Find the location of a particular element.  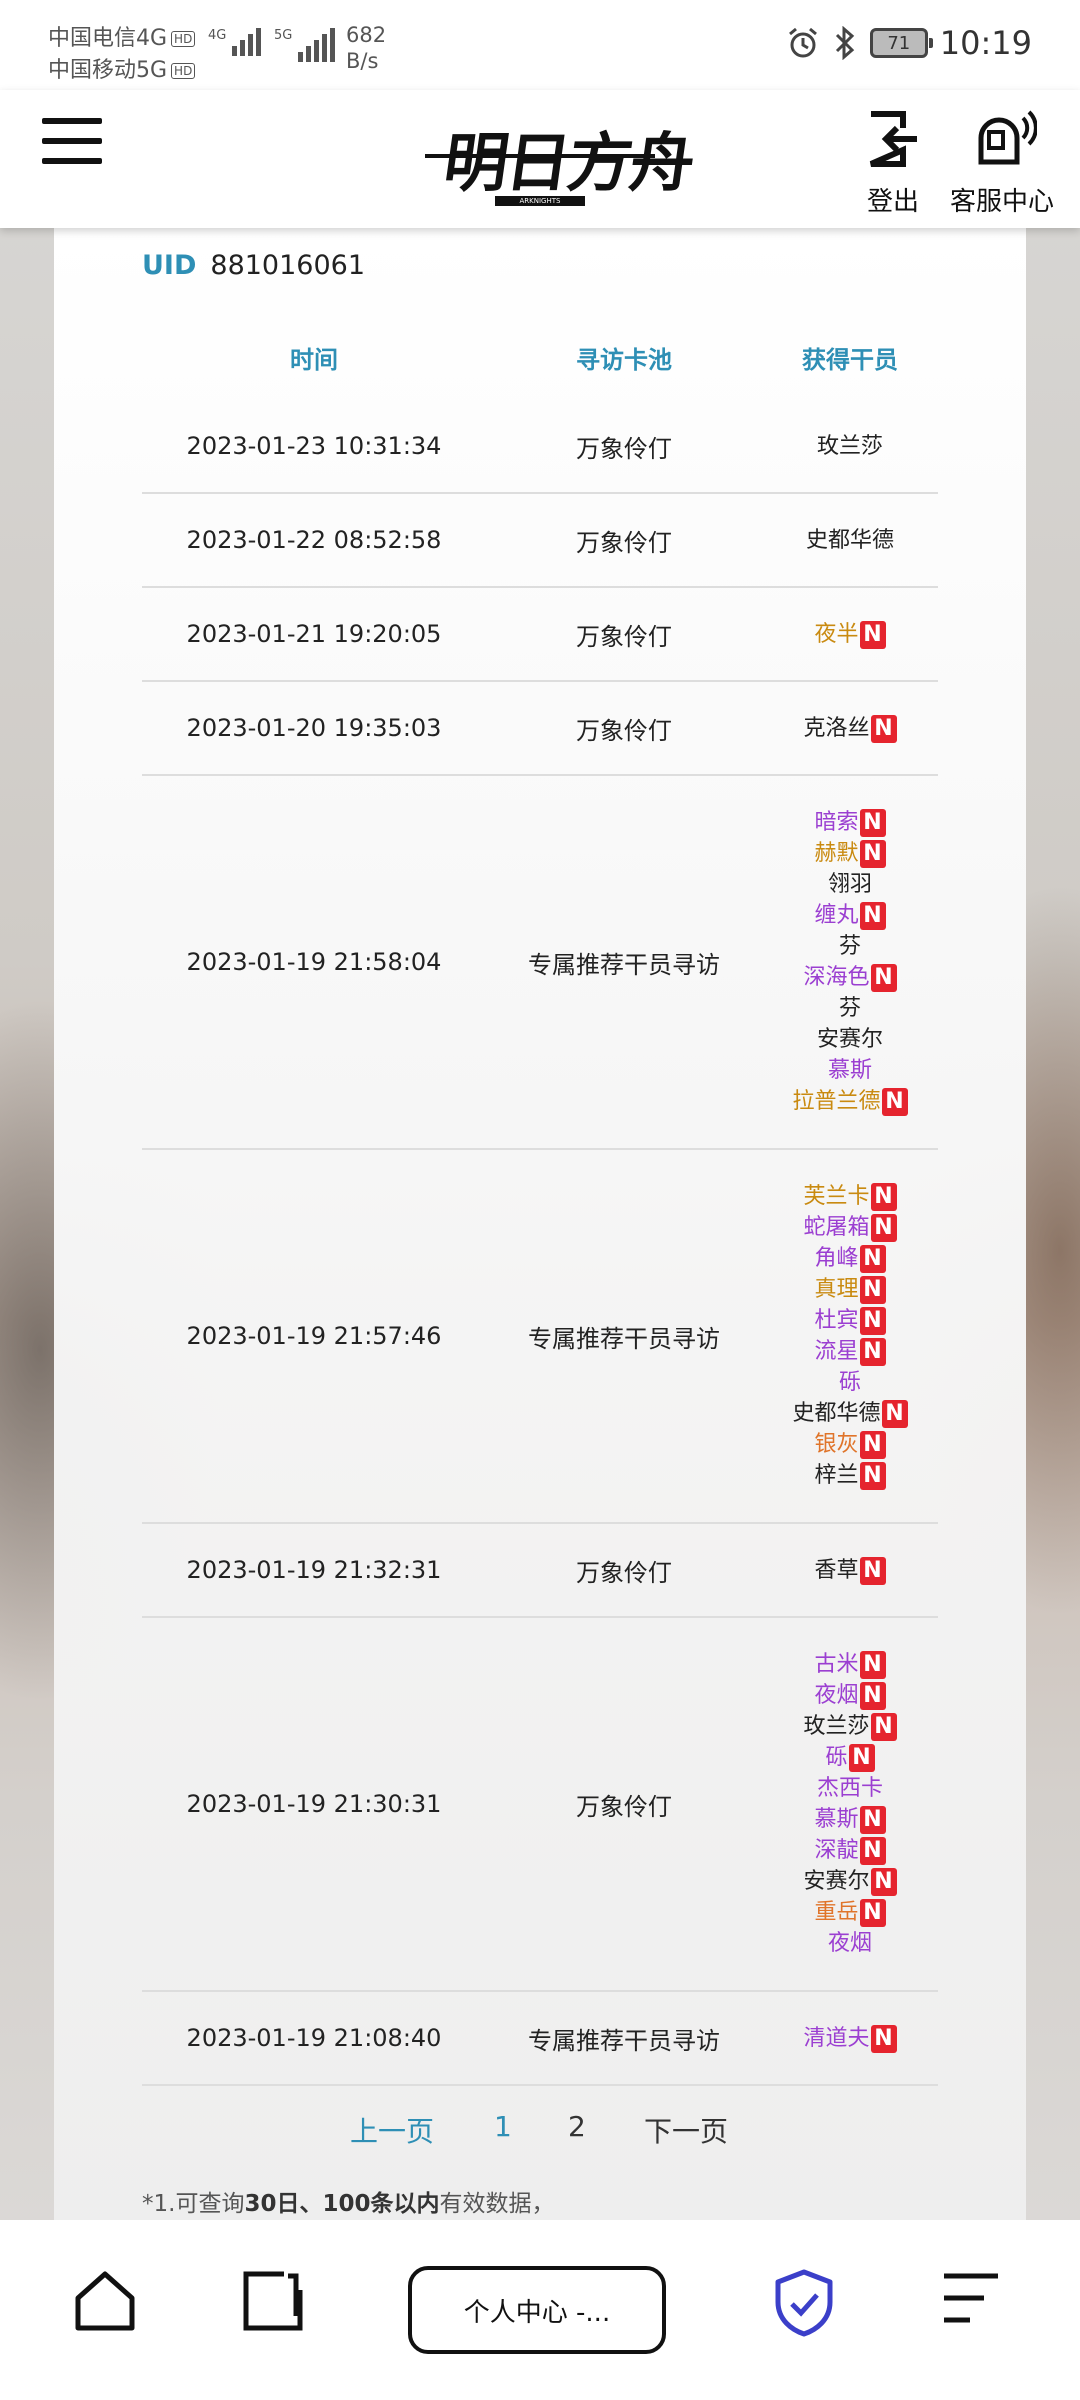

row-operators: 夜半 N is located at coordinates (850, 634).